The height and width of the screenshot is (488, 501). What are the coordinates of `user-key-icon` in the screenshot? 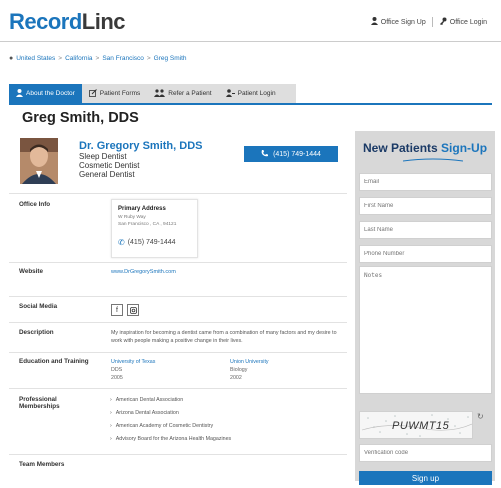 It's located at (230, 93).